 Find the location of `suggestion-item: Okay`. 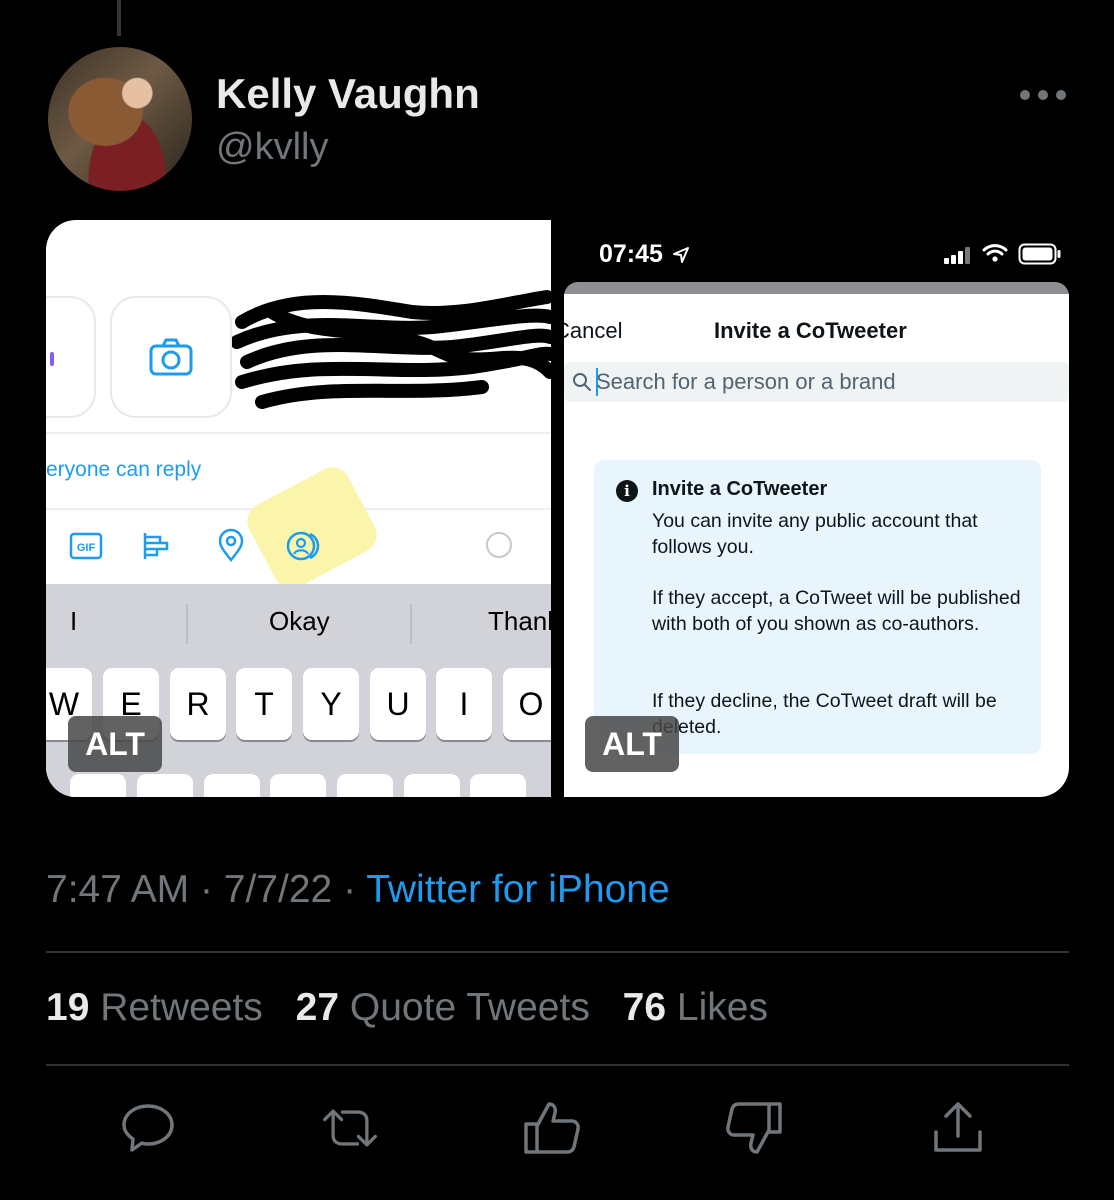

suggestion-item: Okay is located at coordinates (299, 621).